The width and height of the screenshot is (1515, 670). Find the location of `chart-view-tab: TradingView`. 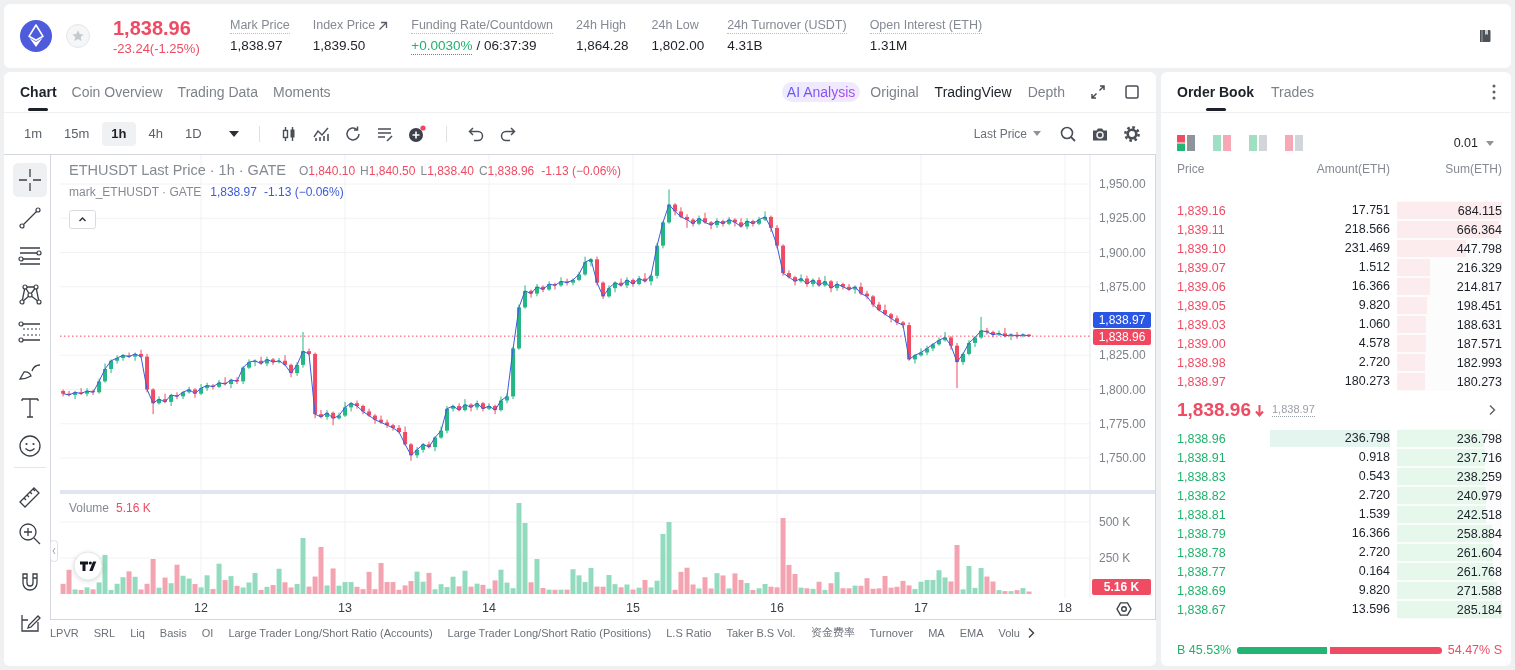

chart-view-tab: TradingView is located at coordinates (973, 92).